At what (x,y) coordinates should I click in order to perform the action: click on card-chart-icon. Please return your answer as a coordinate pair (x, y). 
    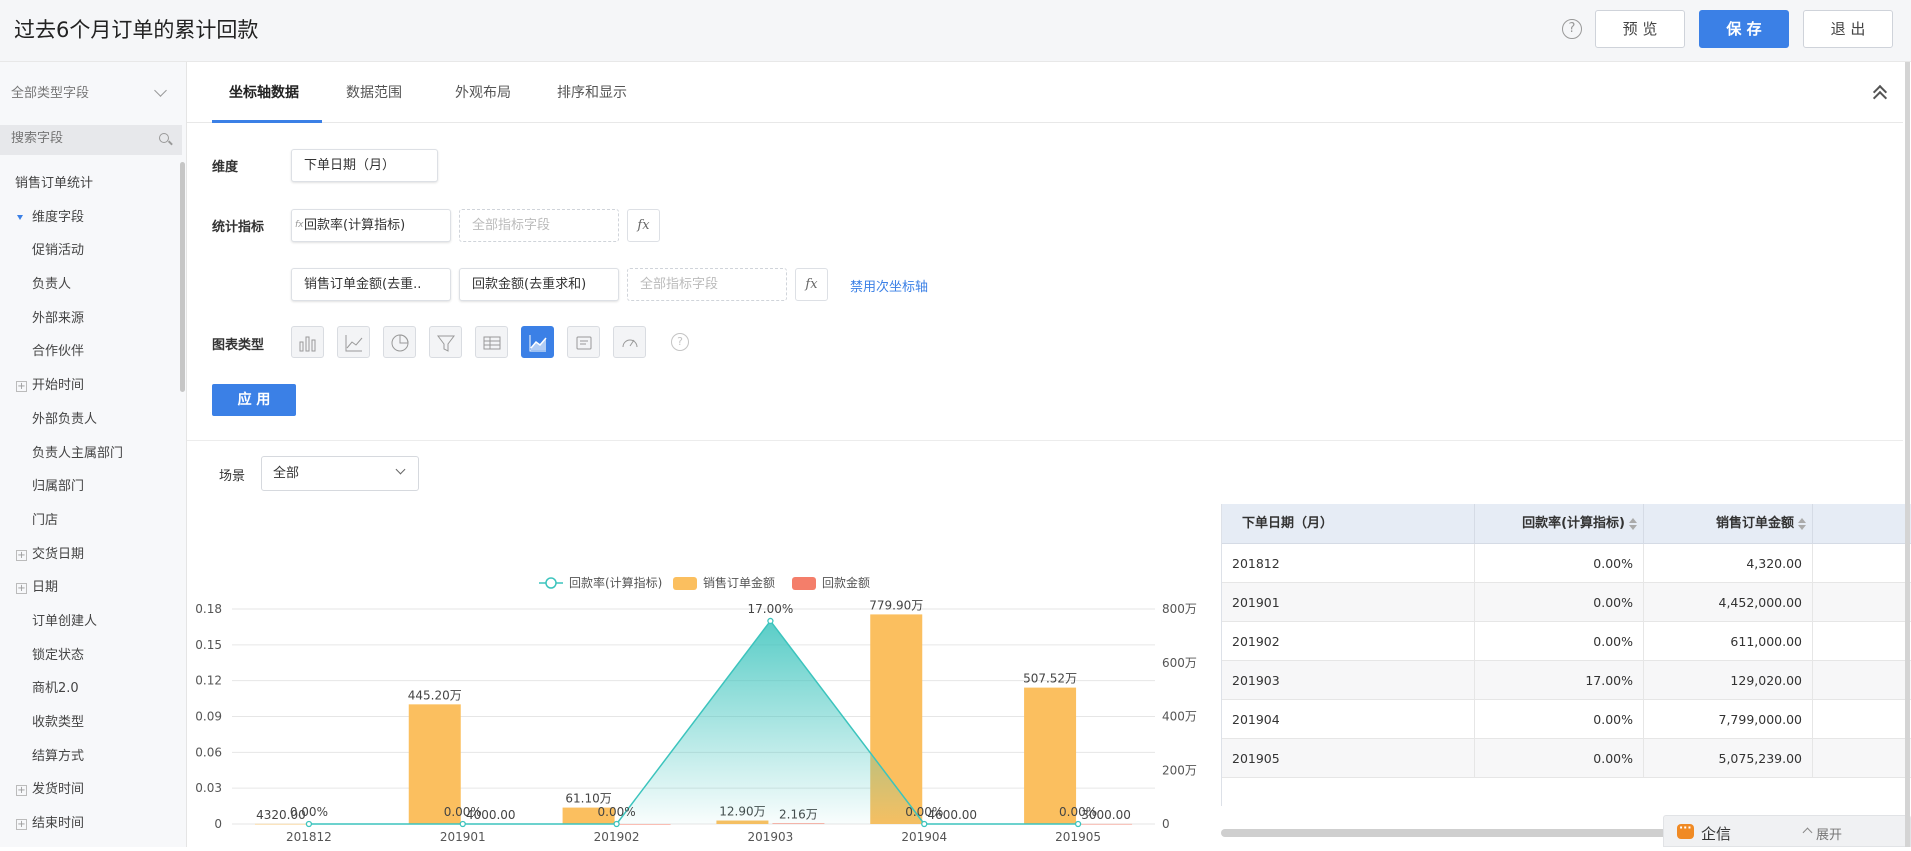
    Looking at the image, I should click on (583, 342).